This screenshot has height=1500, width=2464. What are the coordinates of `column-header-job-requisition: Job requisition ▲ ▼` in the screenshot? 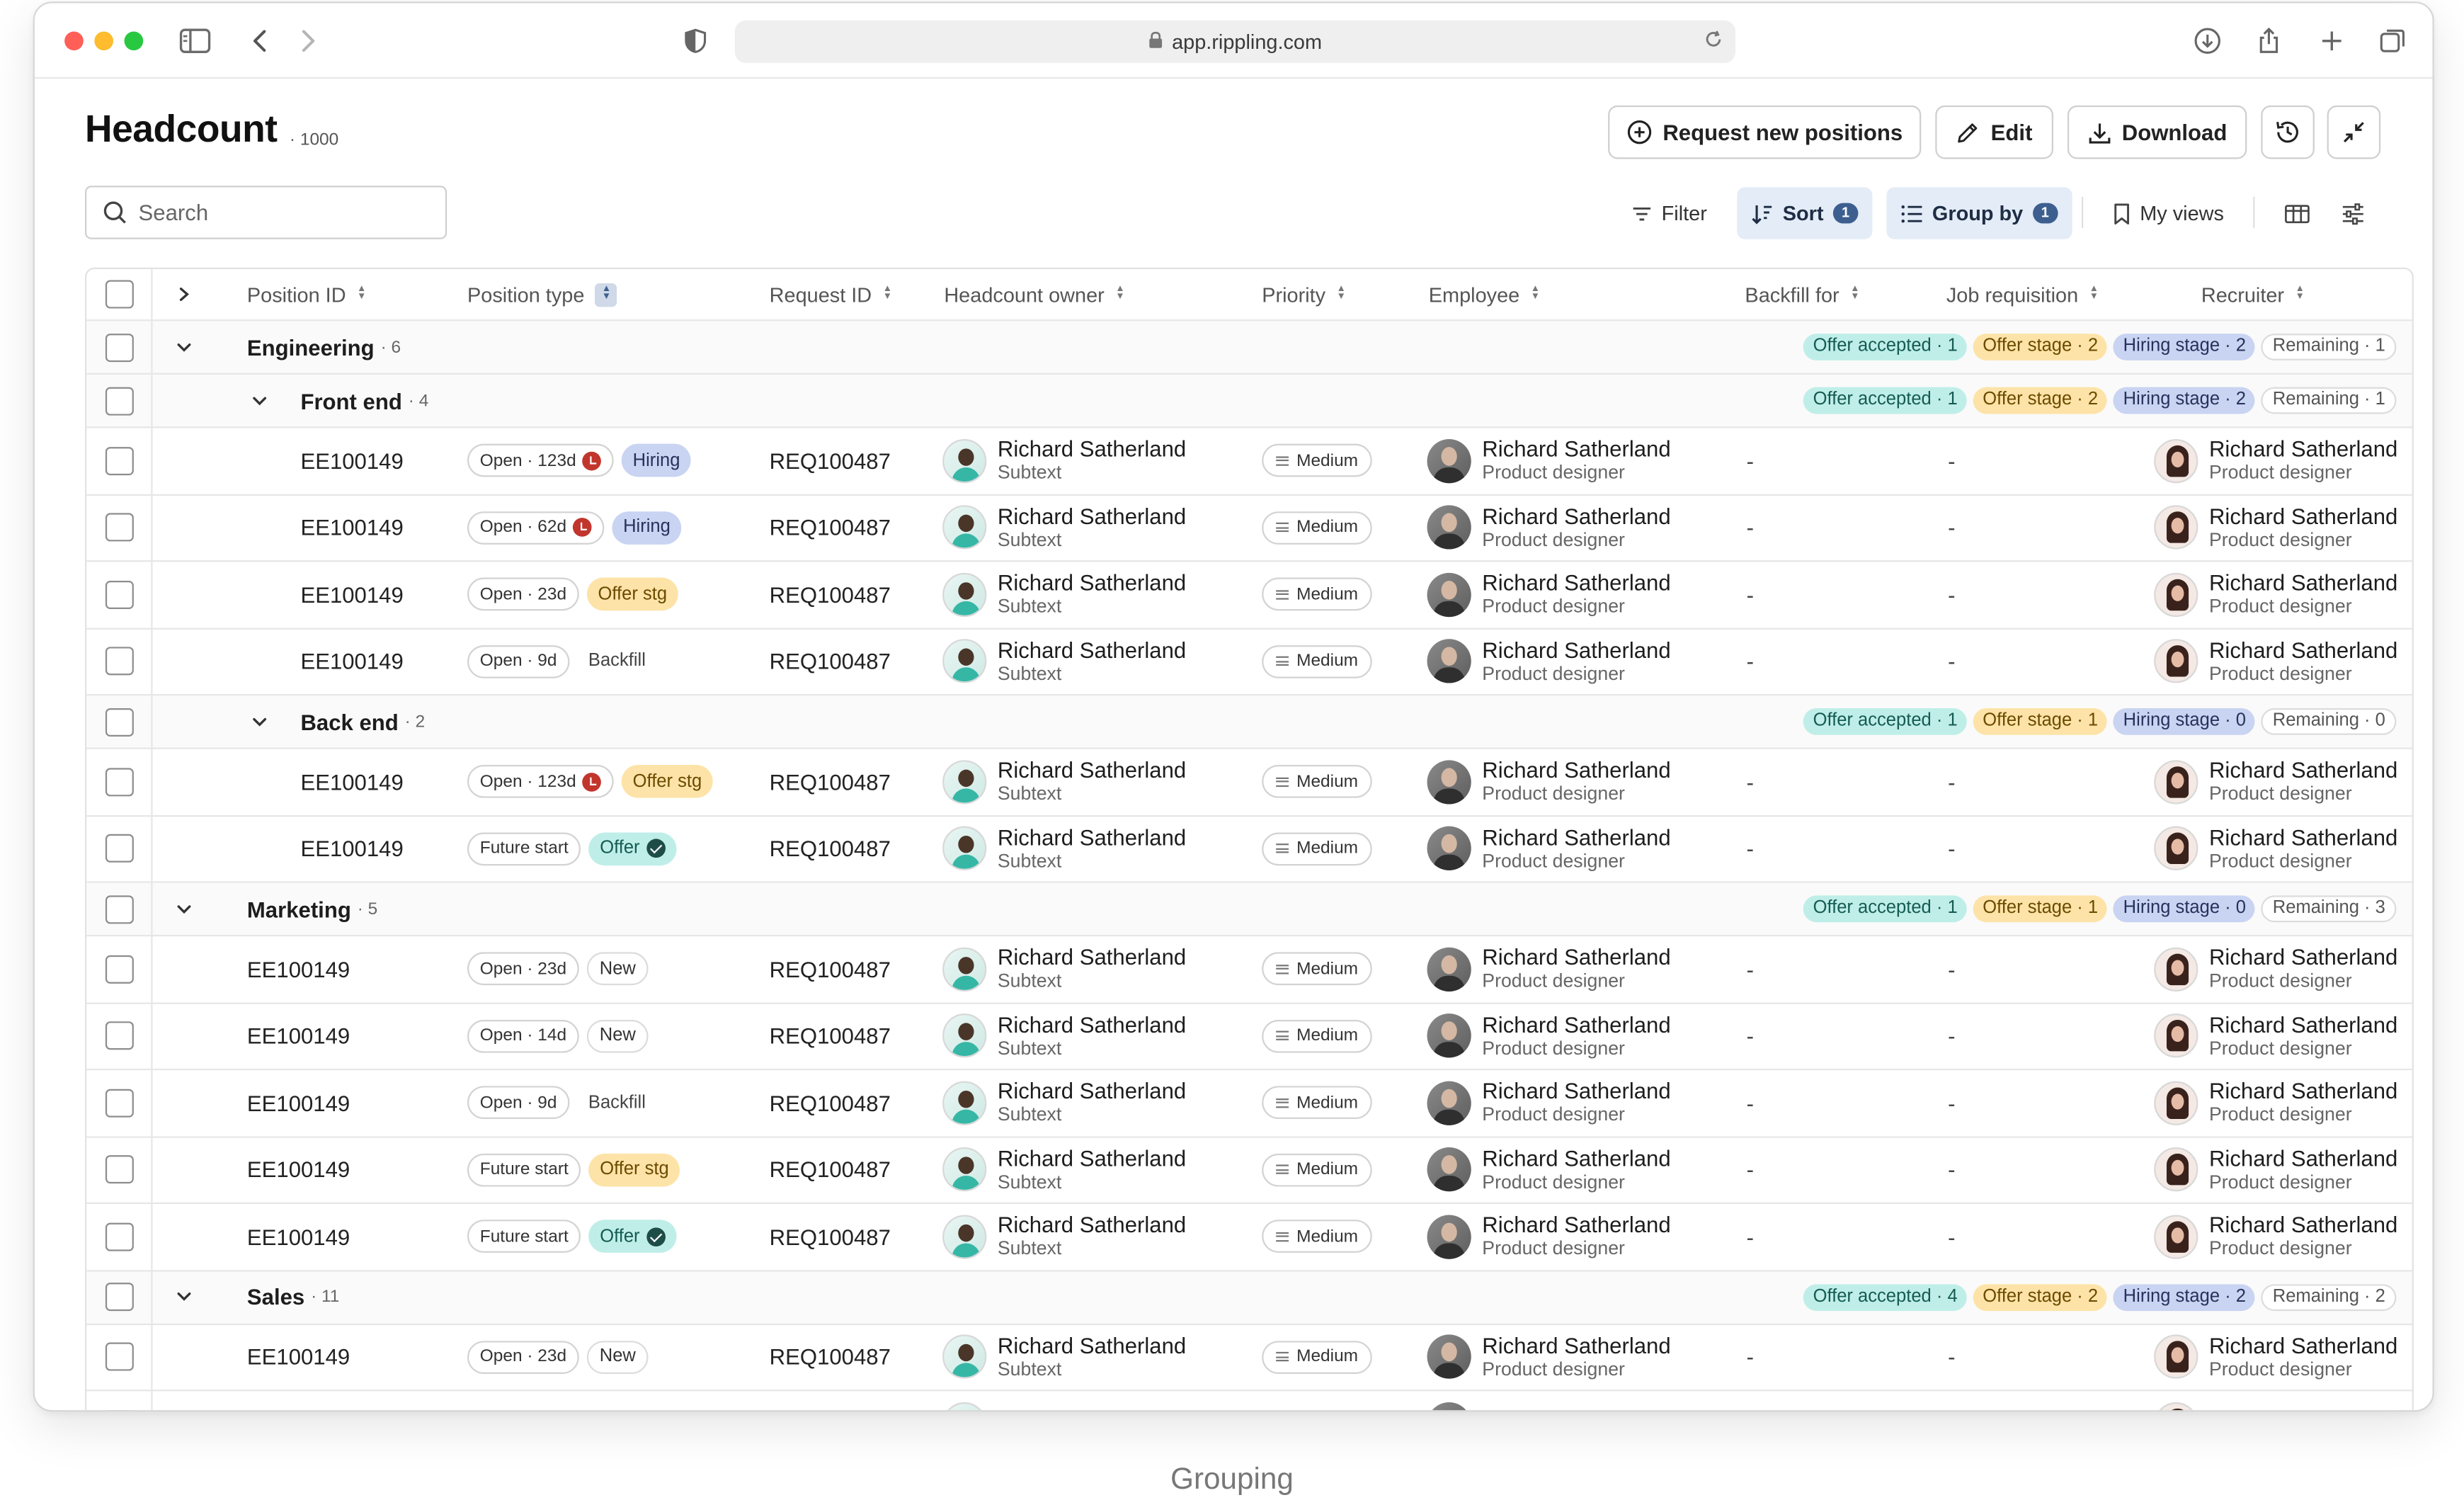 It's located at (2023, 294).